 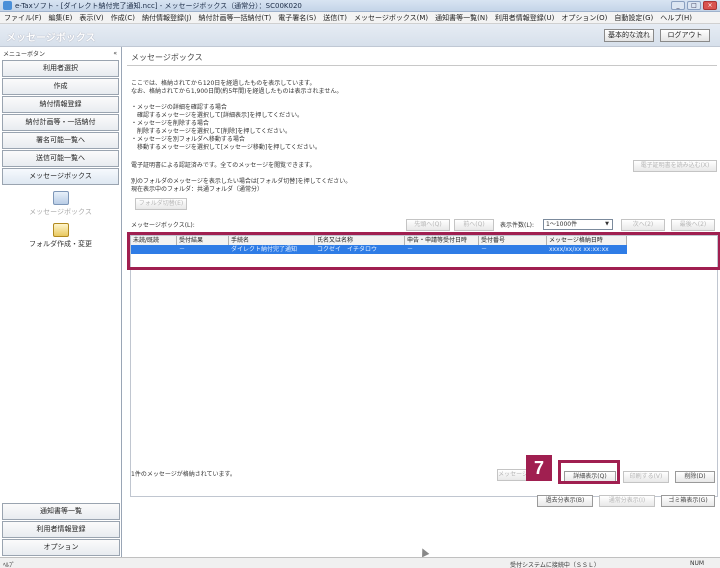 I want to click on sidebar-item-user-select: 利用者選択, so click(x=60, y=68).